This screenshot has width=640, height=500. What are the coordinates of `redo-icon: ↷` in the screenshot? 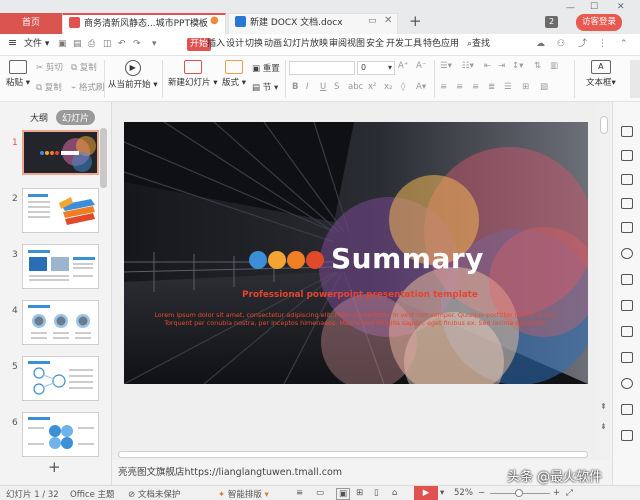 It's located at (137, 44).